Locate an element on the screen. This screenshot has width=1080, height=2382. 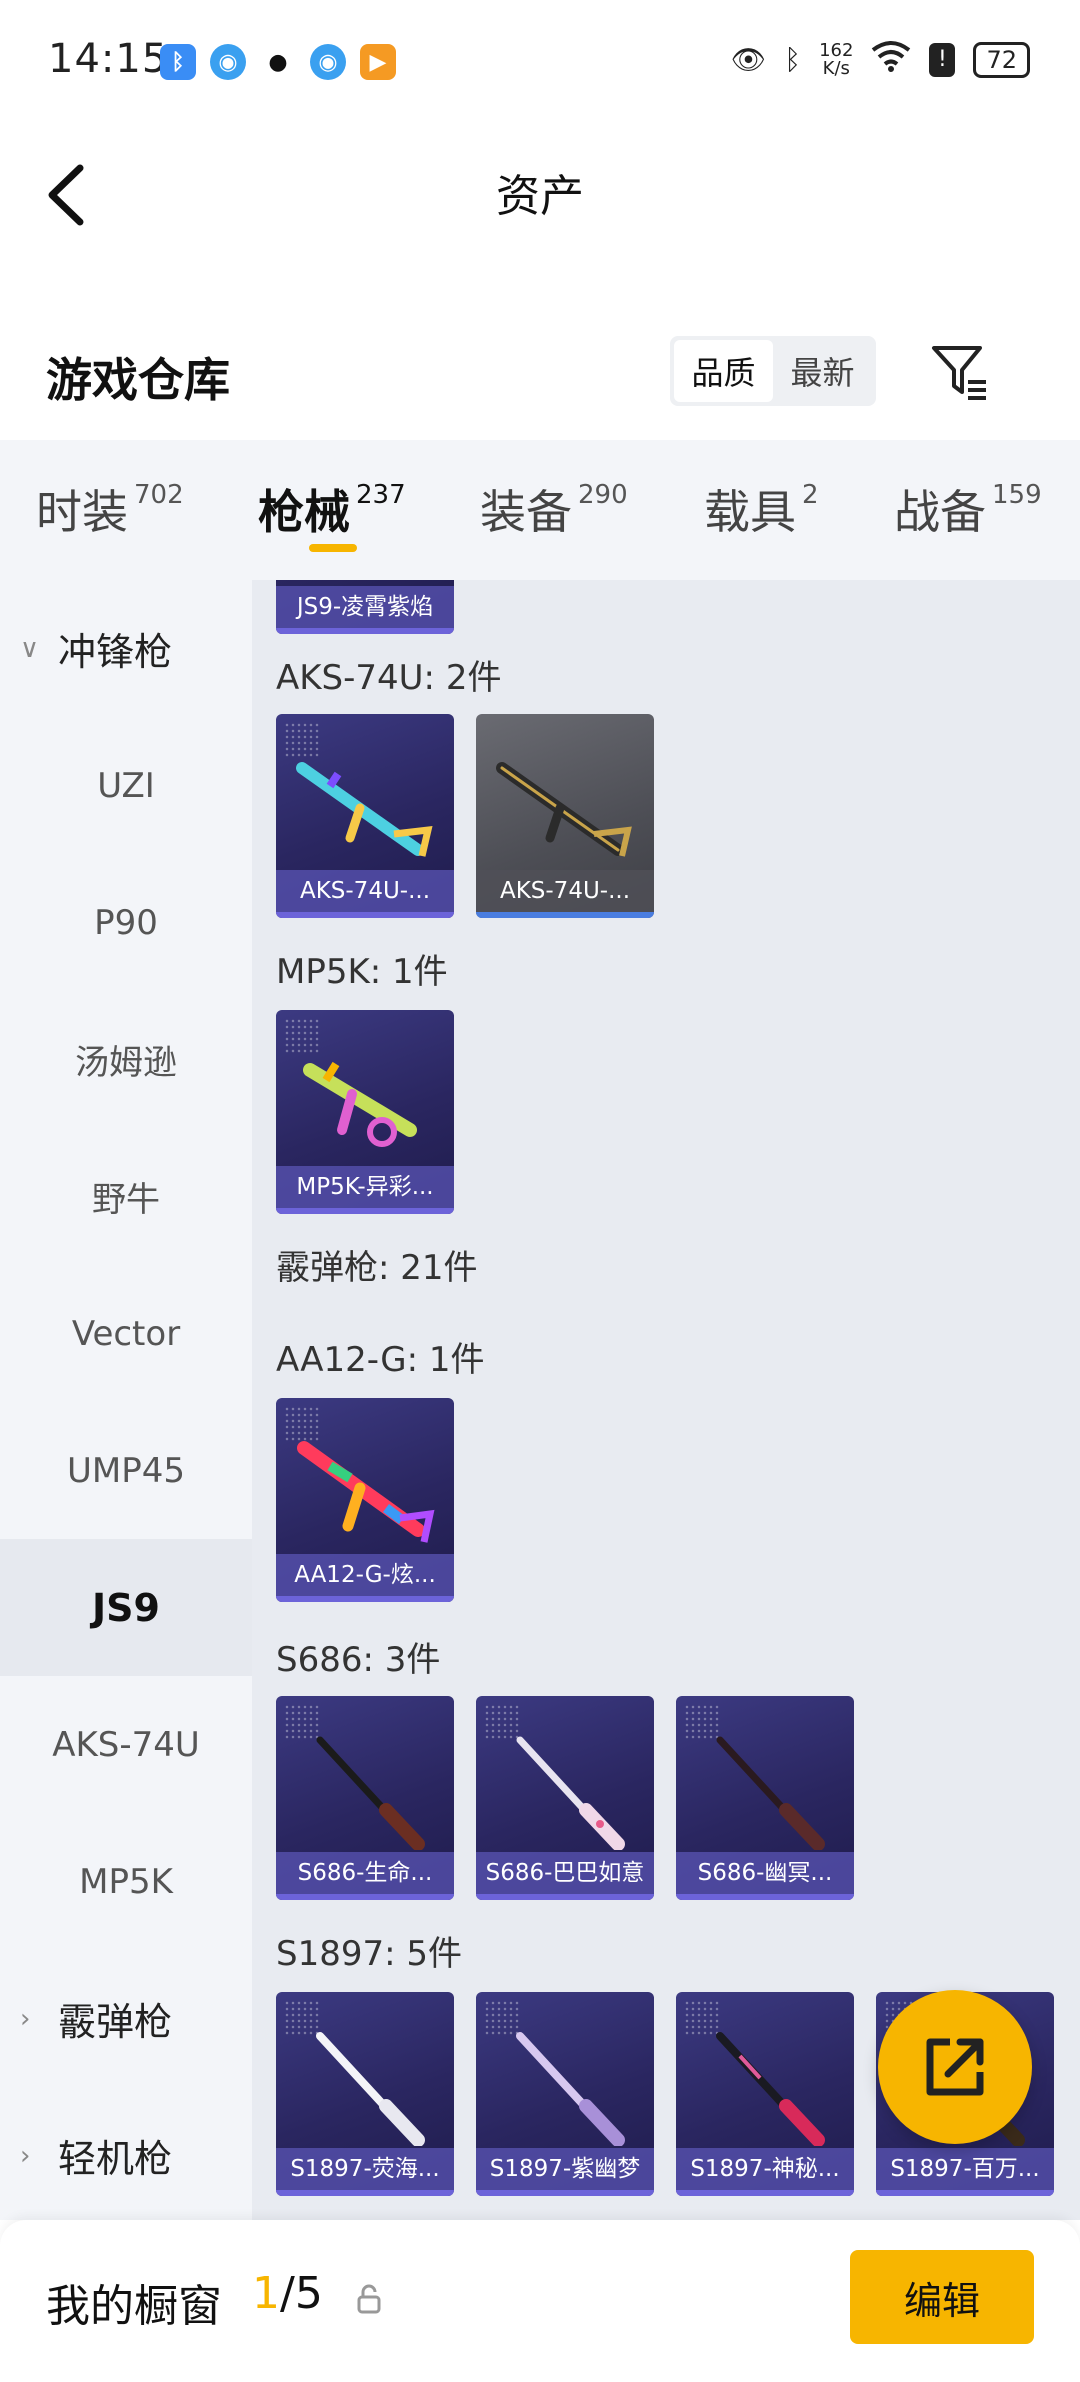
net-speed: 162 K/s is located at coordinates (836, 60).